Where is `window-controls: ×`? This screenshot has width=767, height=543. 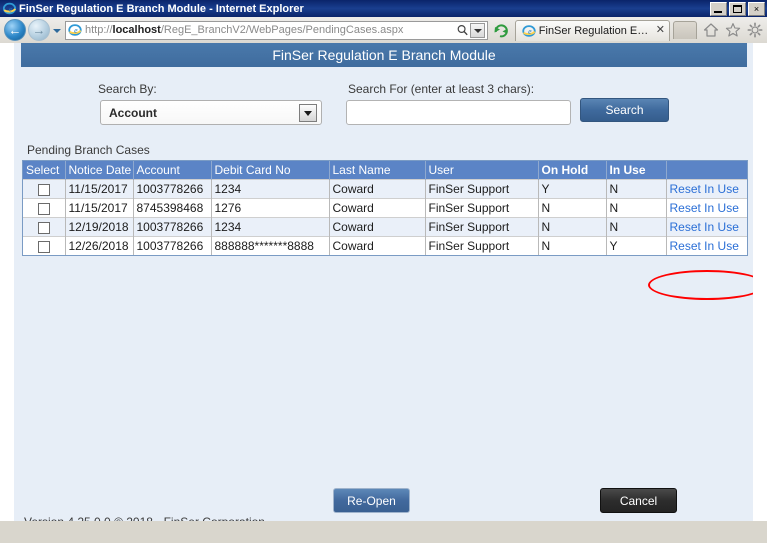 window-controls: × is located at coordinates (737, 9).